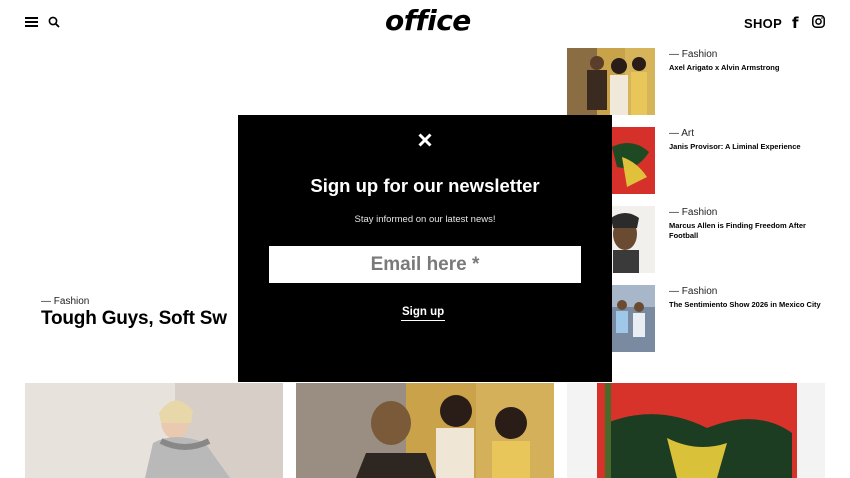  Describe the element at coordinates (31, 22) in the screenshot. I see `menu-icon` at that location.